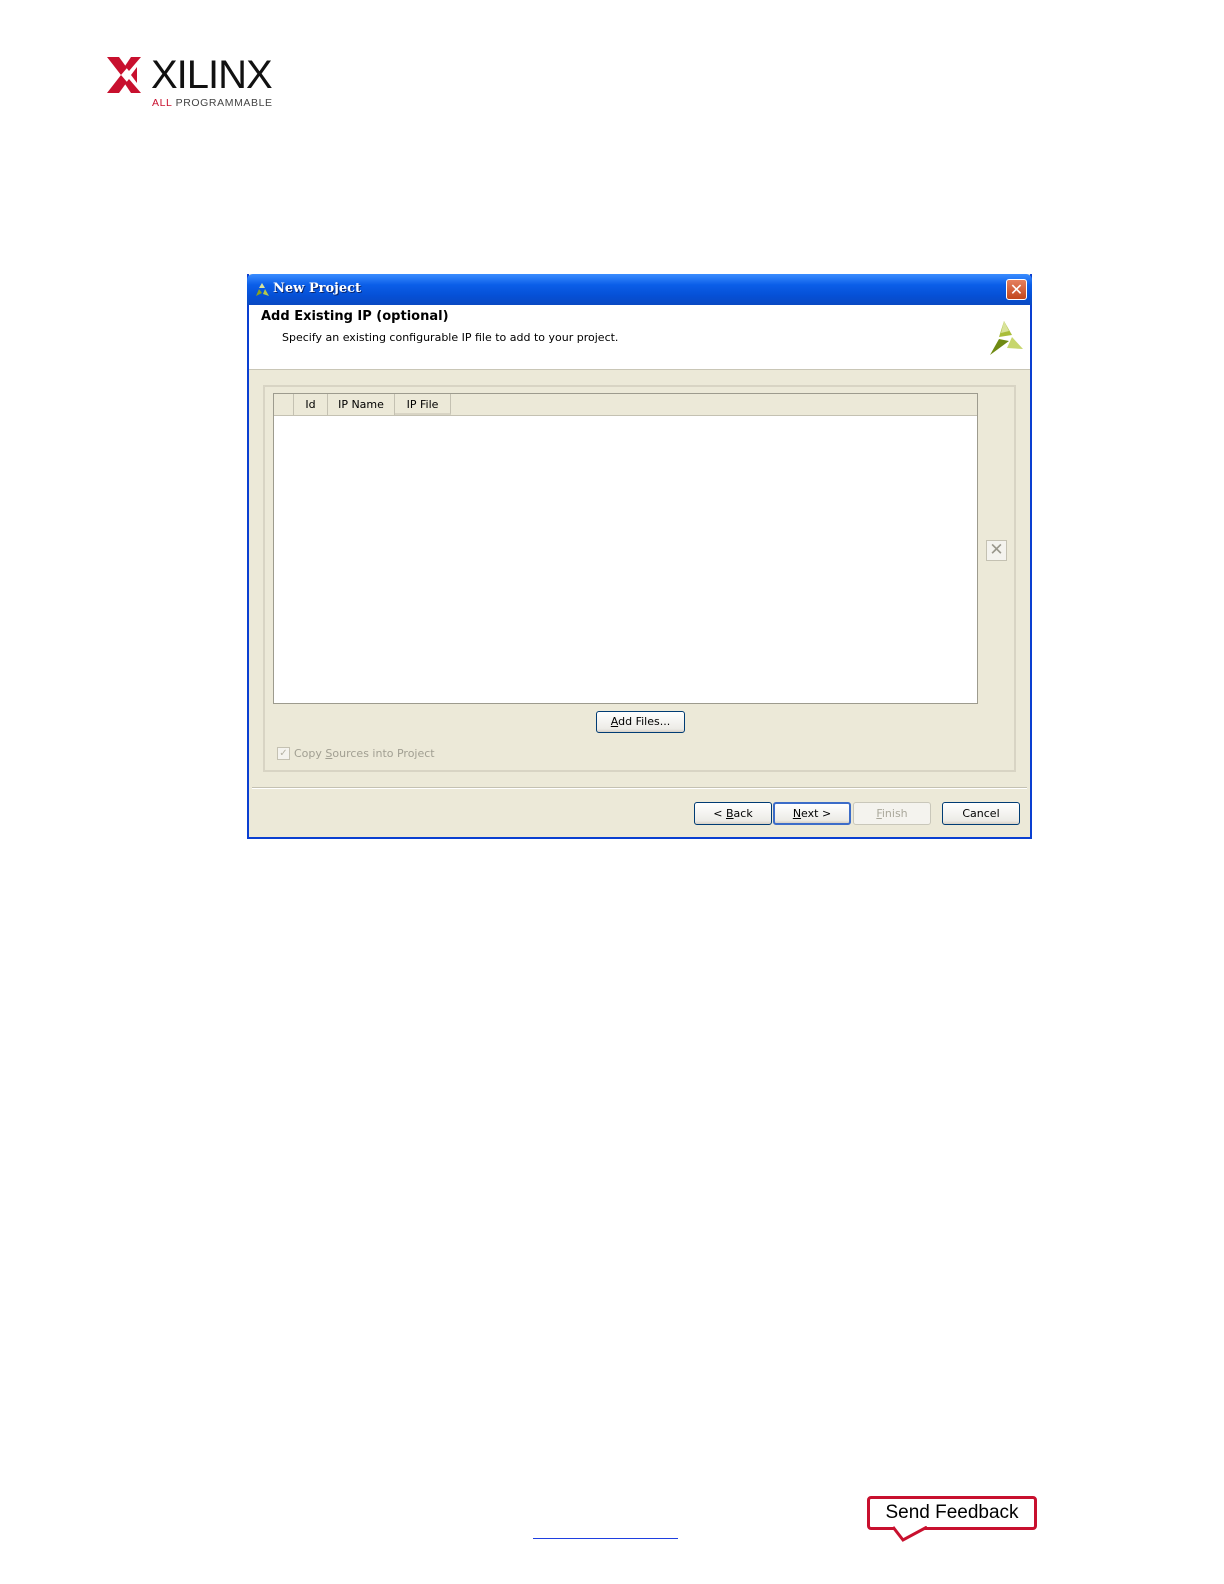  What do you see at coordinates (605, 1538) in the screenshot?
I see `footer-link` at bounding box center [605, 1538].